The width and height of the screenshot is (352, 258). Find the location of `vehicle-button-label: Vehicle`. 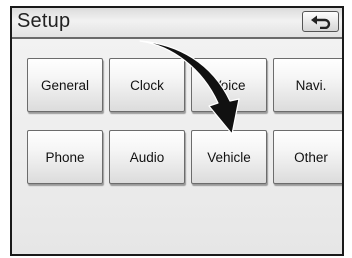

vehicle-button-label: Vehicle is located at coordinates (229, 157).